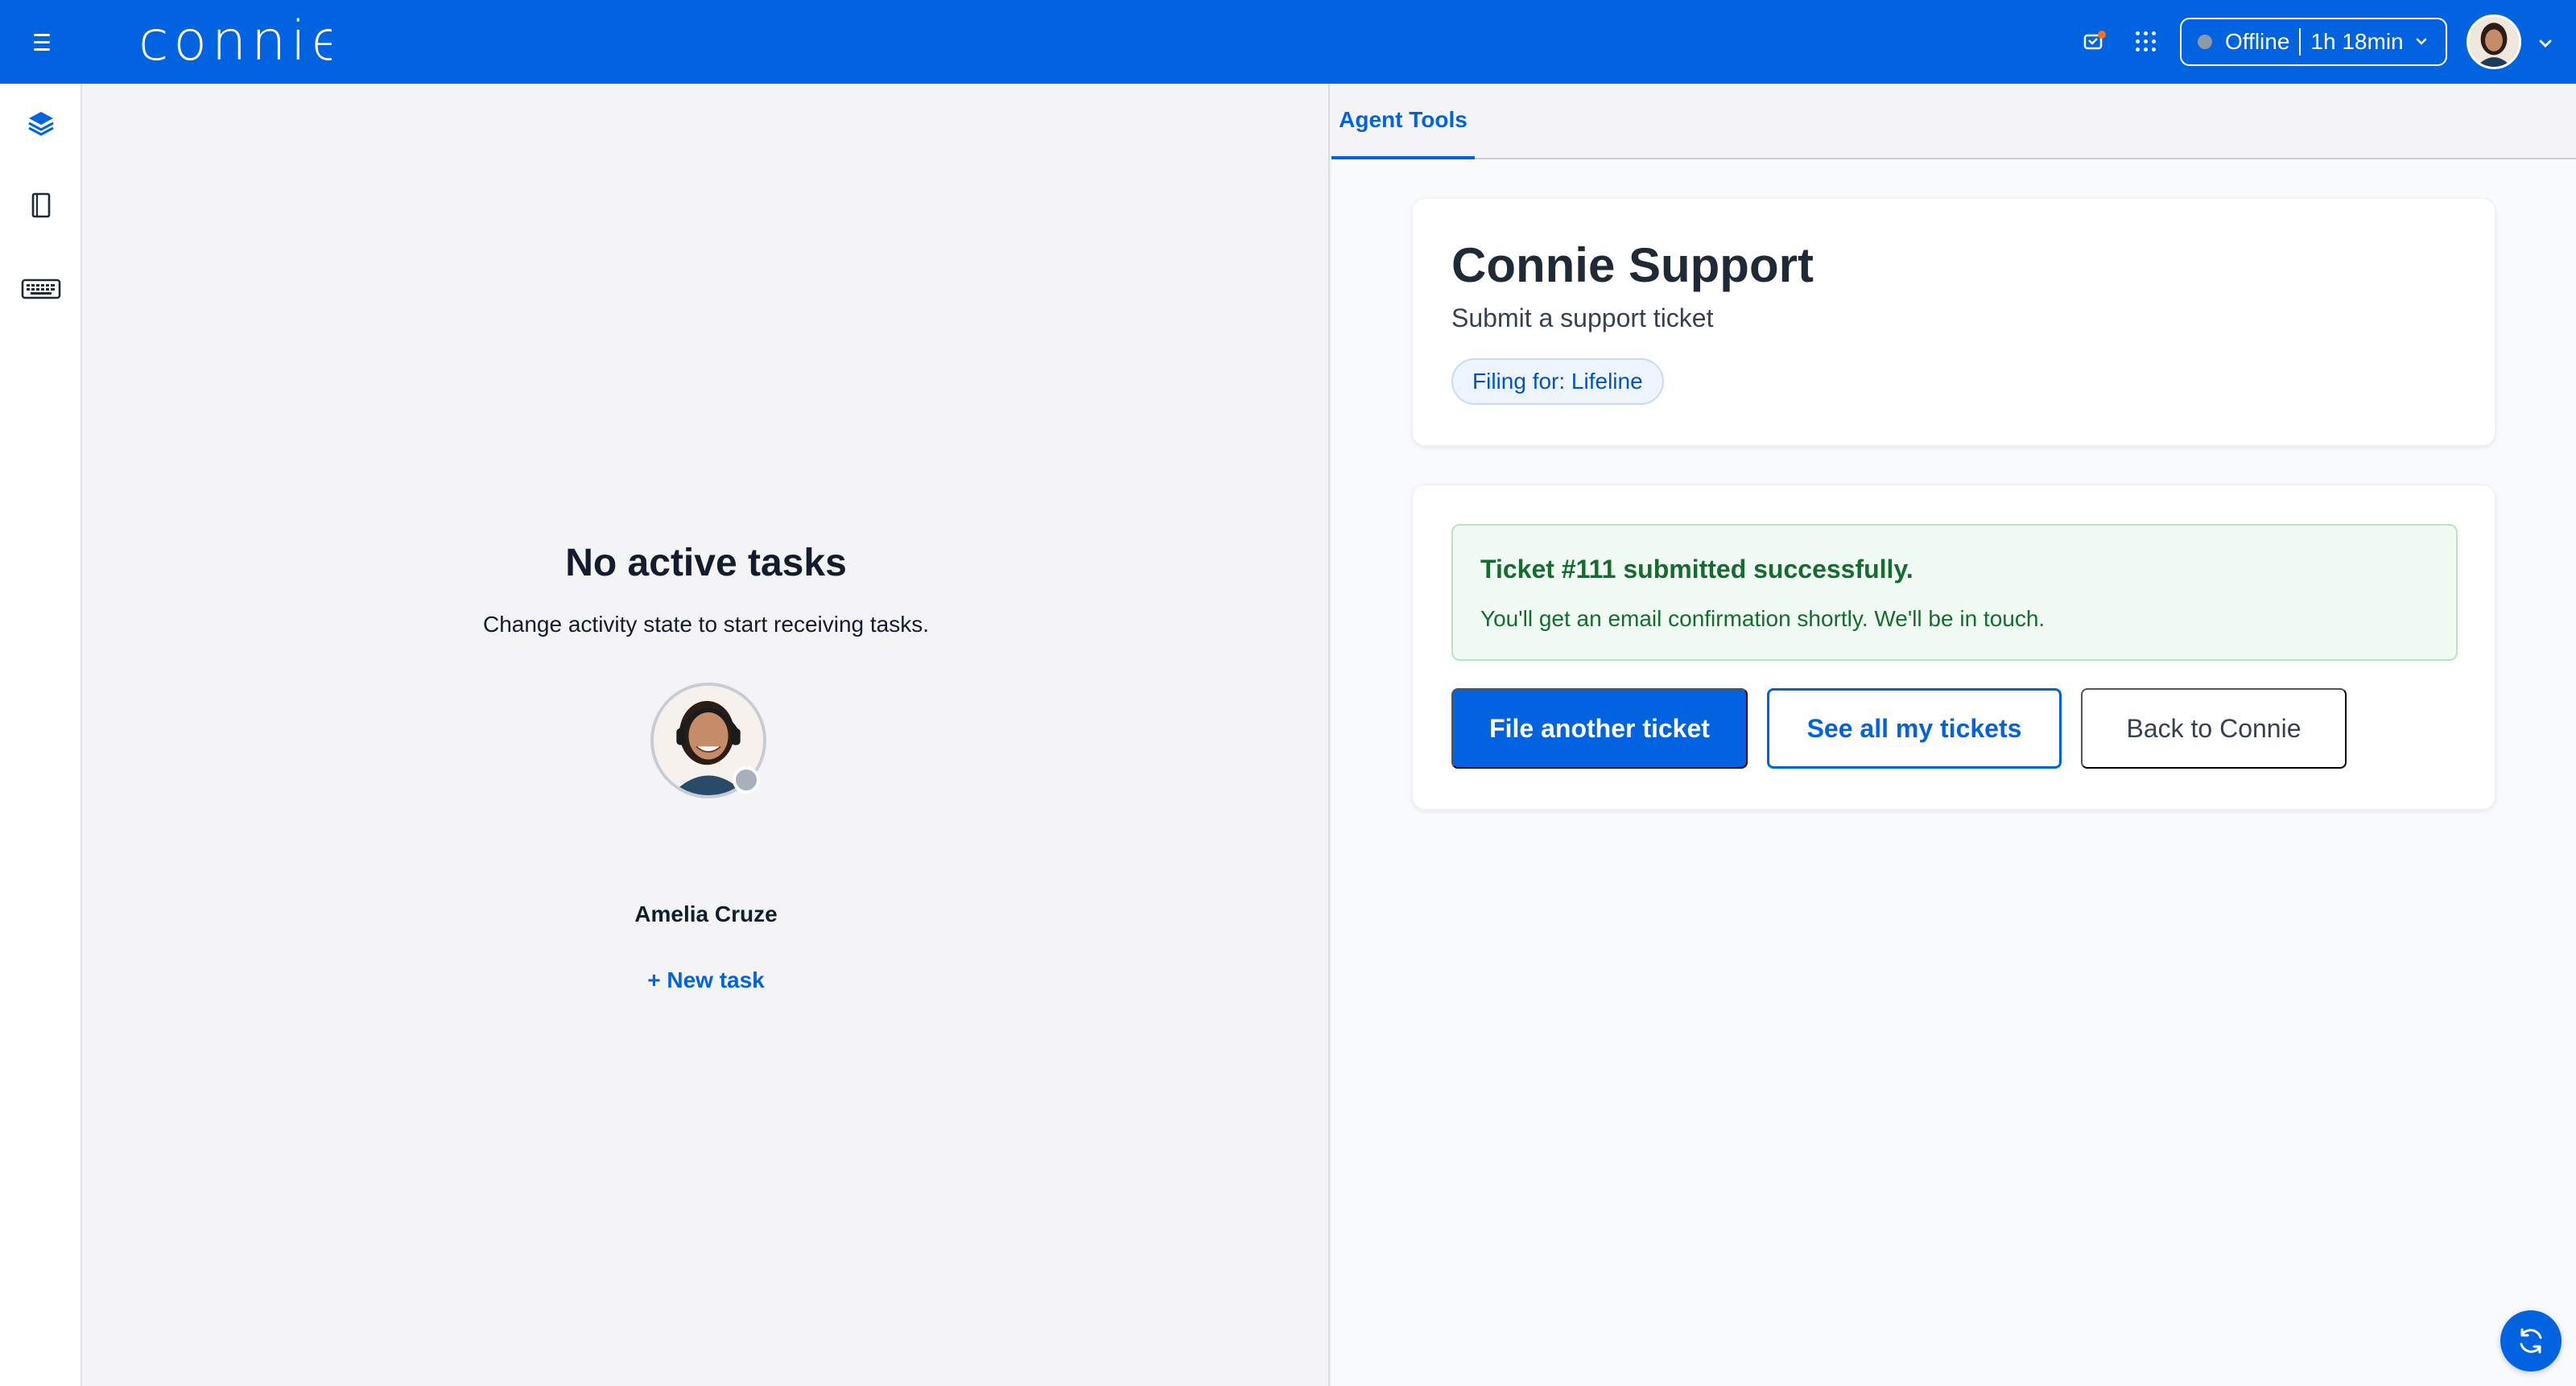 Image resolution: width=2576 pixels, height=1386 pixels. Describe the element at coordinates (1599, 729) in the screenshot. I see `file-another-ticket-button: File another ticket` at that location.